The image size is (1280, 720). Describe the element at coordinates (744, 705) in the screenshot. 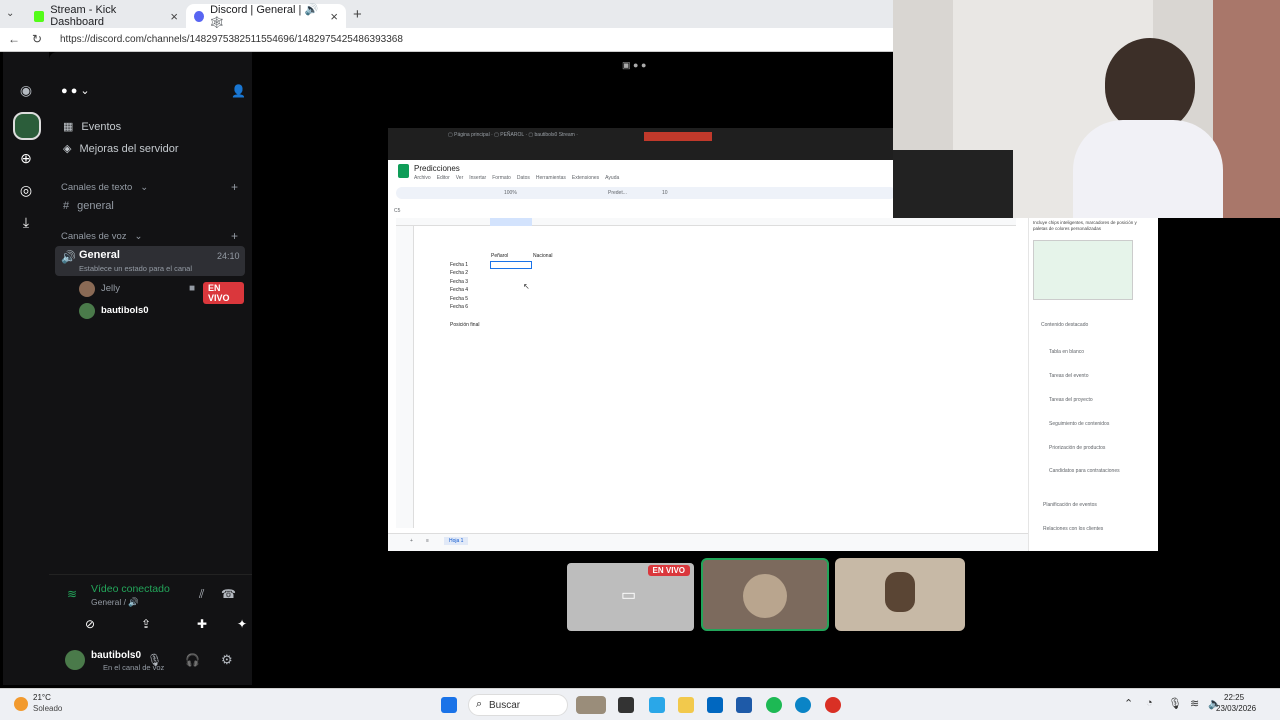

I see `edge-icon` at that location.